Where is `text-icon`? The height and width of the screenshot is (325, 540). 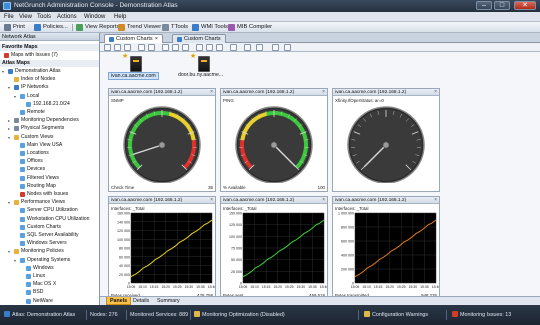 text-icon is located at coordinates (233, 47).